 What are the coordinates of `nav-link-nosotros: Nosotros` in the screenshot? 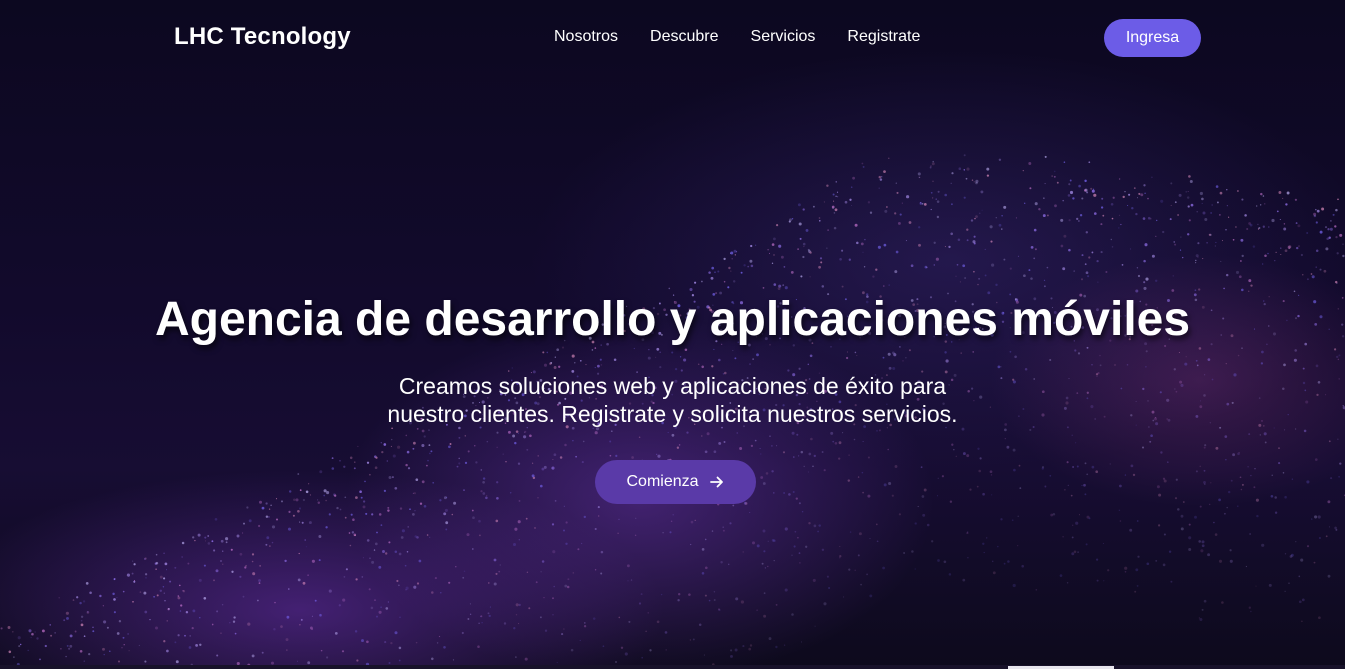 It's located at (586, 37).